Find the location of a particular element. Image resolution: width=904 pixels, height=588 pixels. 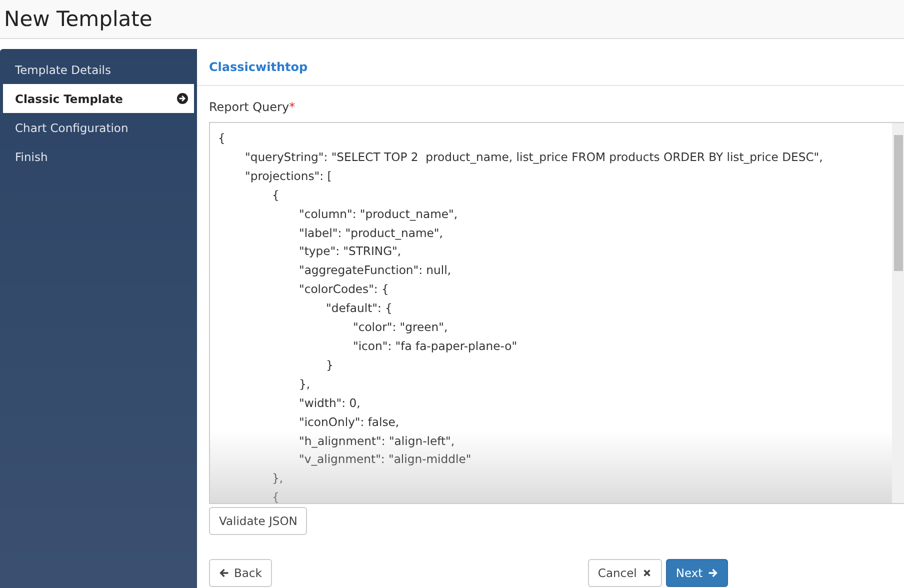

arrow-left-icon is located at coordinates (224, 573).